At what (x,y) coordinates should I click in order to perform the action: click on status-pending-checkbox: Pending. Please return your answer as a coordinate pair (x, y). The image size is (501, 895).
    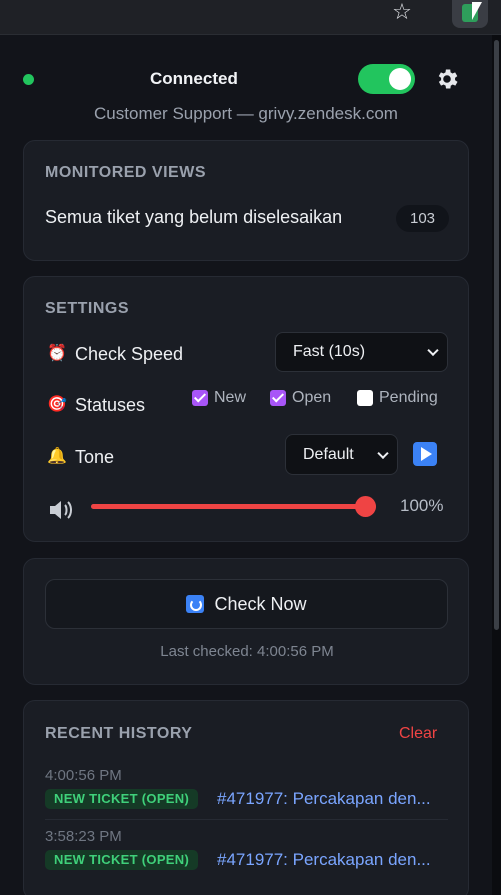
    Looking at the image, I should click on (397, 398).